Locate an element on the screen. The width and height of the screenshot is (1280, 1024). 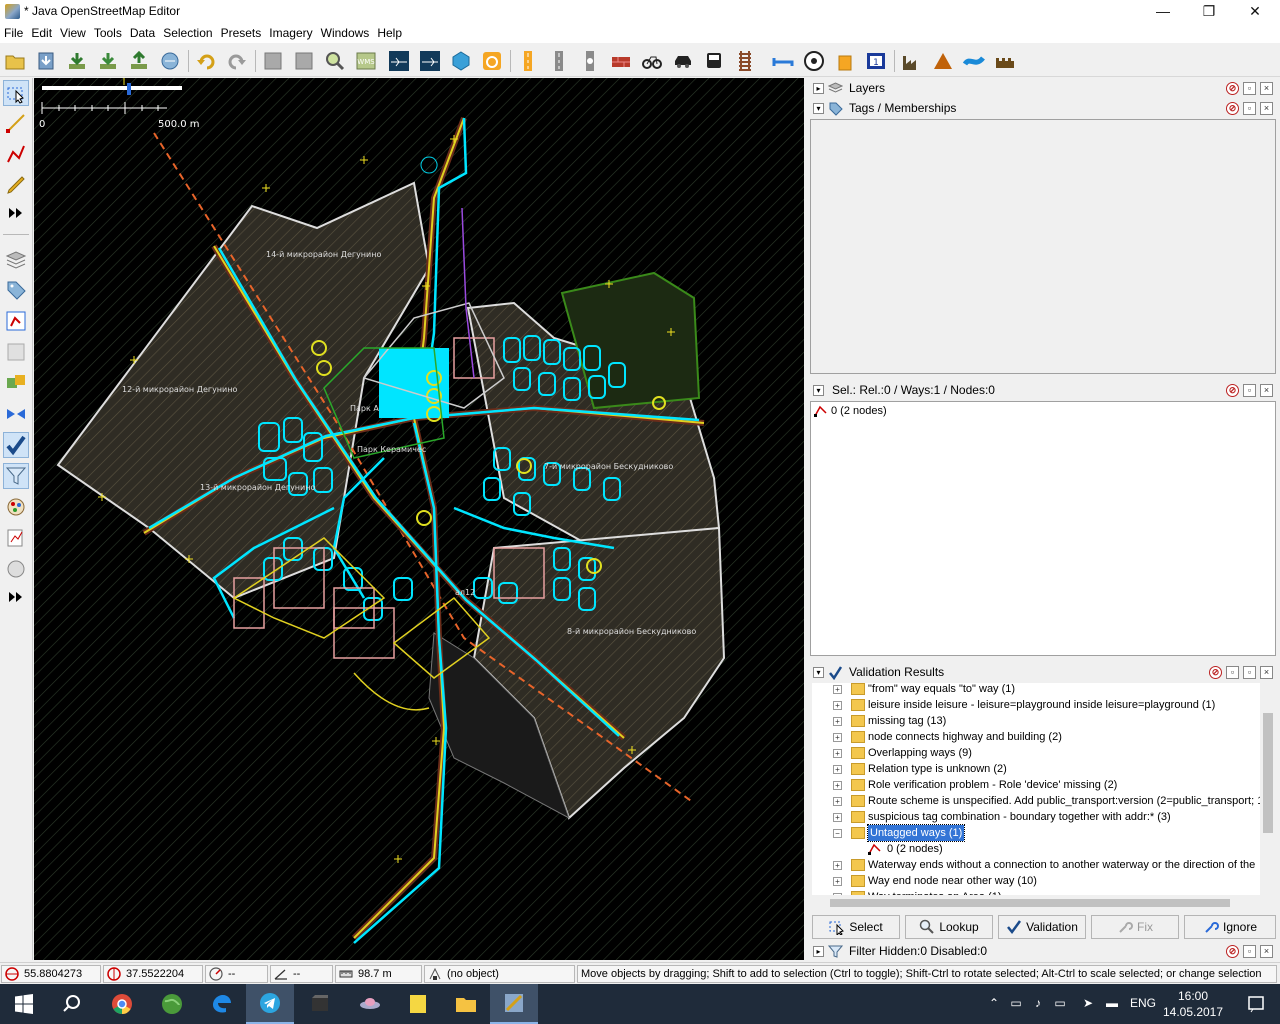
josm-taskbar-icon is located at coordinates (514, 1004).